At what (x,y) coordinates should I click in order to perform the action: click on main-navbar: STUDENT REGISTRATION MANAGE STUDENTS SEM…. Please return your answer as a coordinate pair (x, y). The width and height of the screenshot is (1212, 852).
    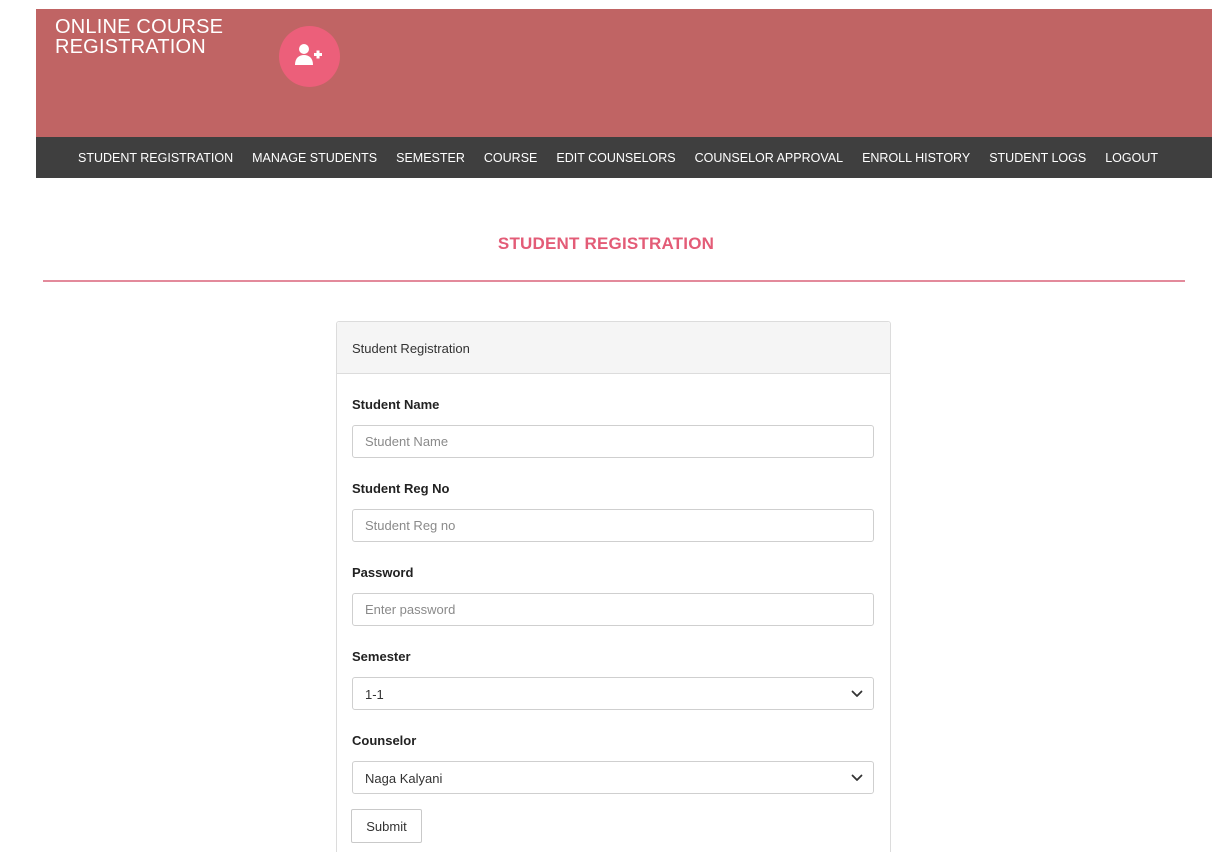
    Looking at the image, I should click on (624, 157).